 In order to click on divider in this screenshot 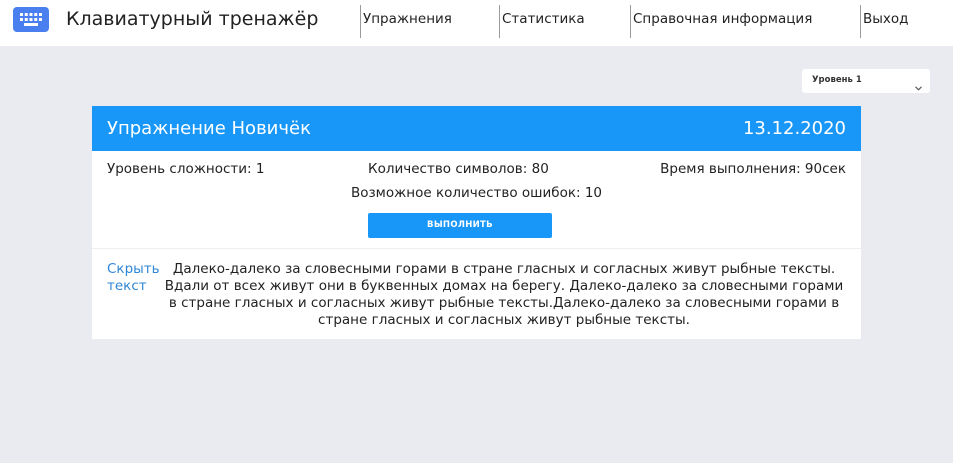, I will do `click(476, 248)`.